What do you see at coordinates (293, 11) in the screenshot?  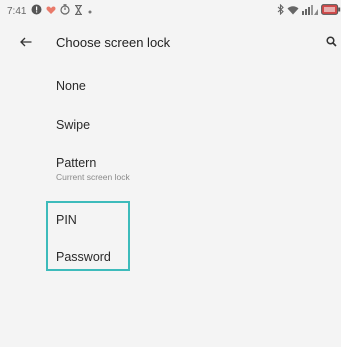 I see `wifi-icon` at bounding box center [293, 11].